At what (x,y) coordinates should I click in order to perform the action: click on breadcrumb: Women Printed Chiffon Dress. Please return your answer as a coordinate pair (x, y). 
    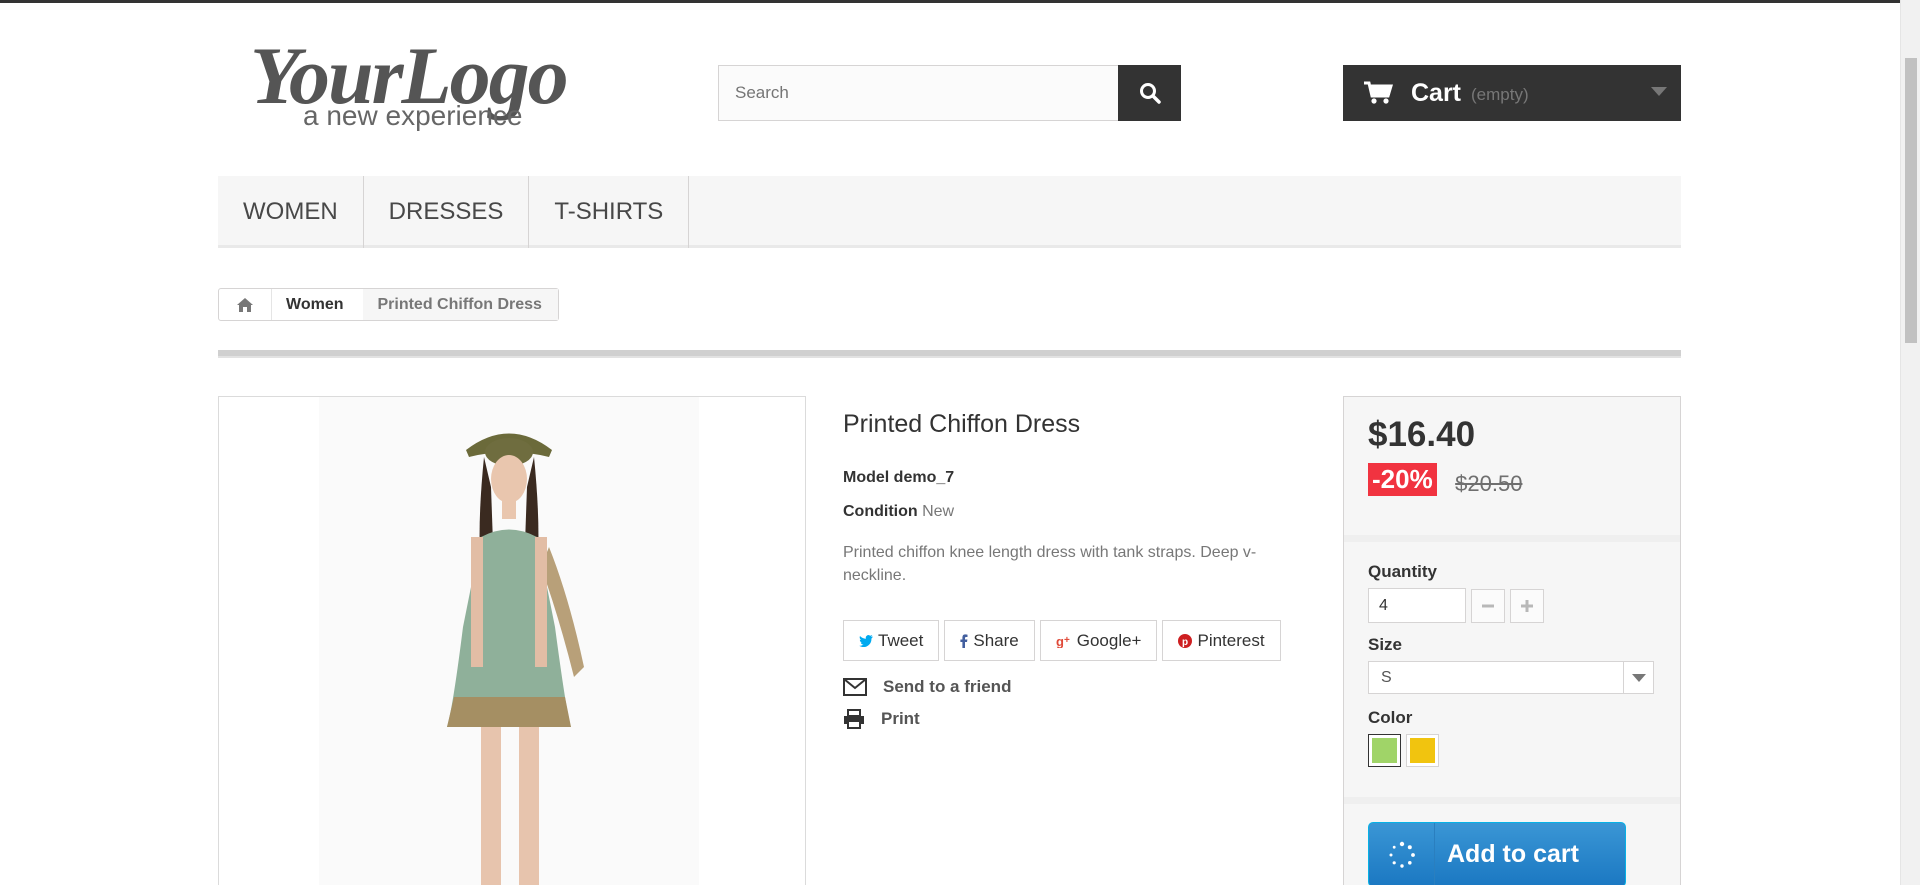
    Looking at the image, I should click on (388, 304).